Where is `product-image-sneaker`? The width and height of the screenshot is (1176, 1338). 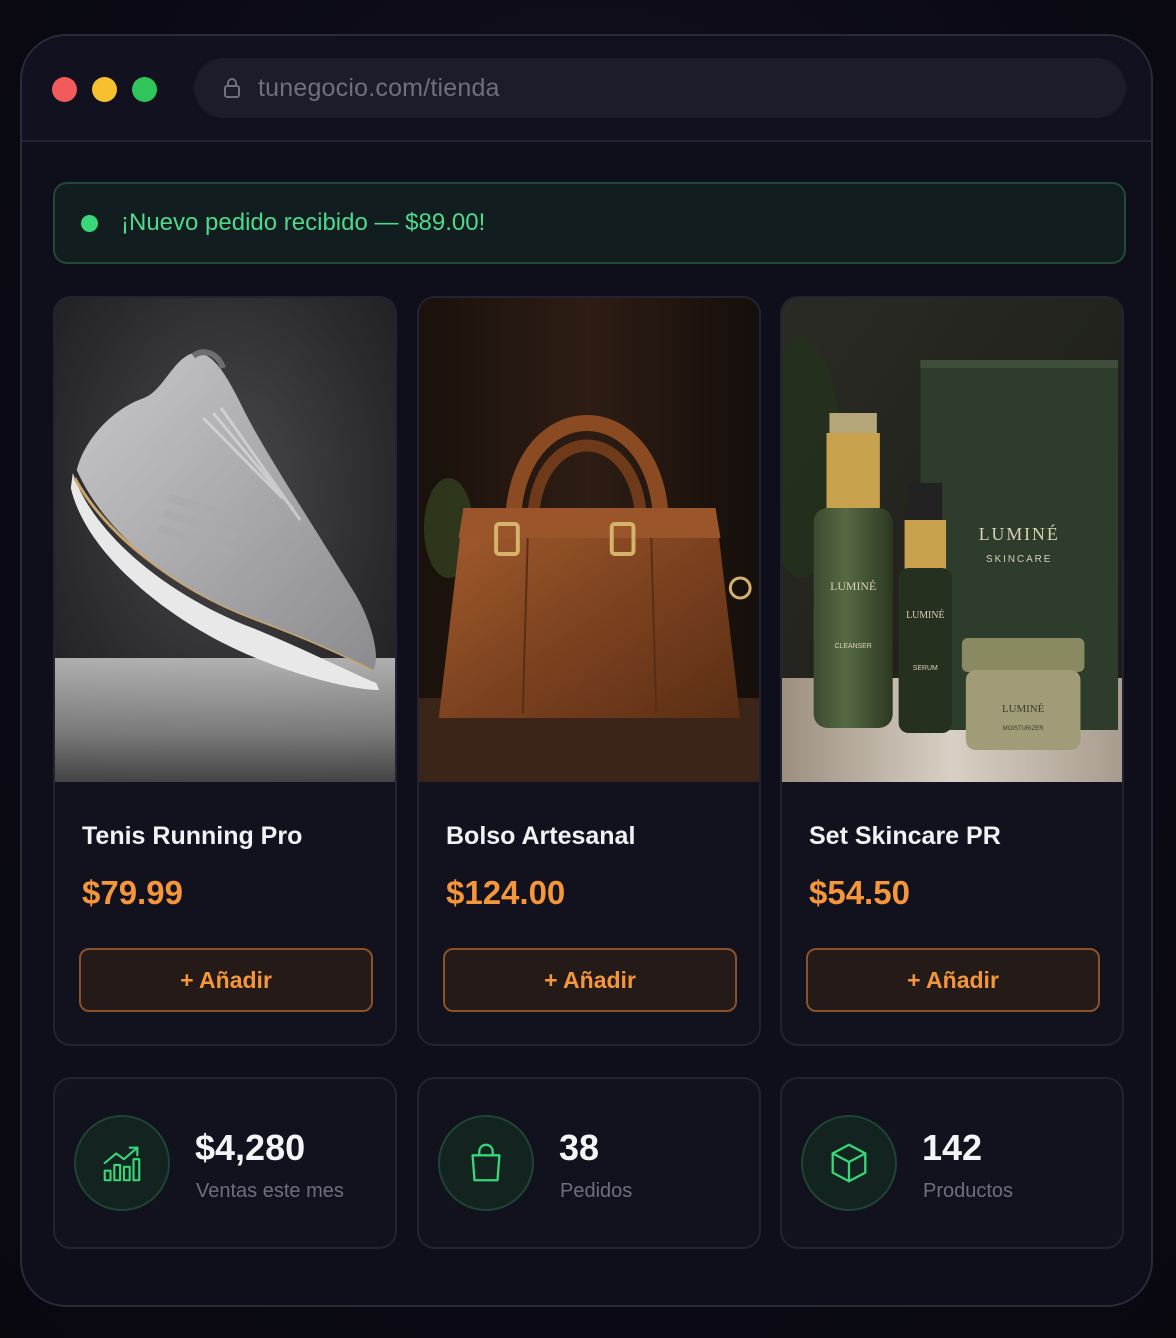 product-image-sneaker is located at coordinates (225, 540).